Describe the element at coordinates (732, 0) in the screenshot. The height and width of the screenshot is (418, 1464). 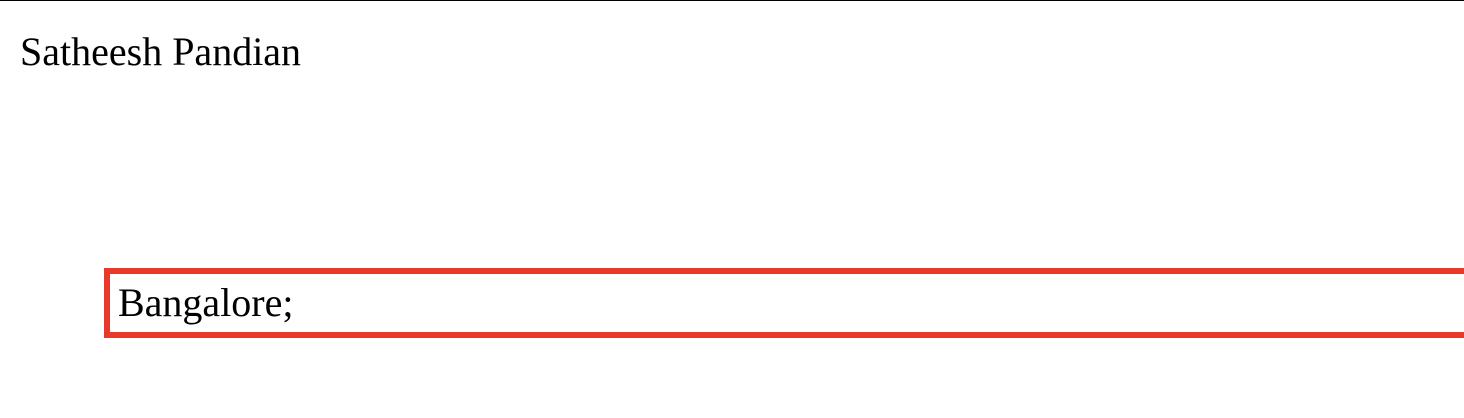
I see `top-divider` at that location.